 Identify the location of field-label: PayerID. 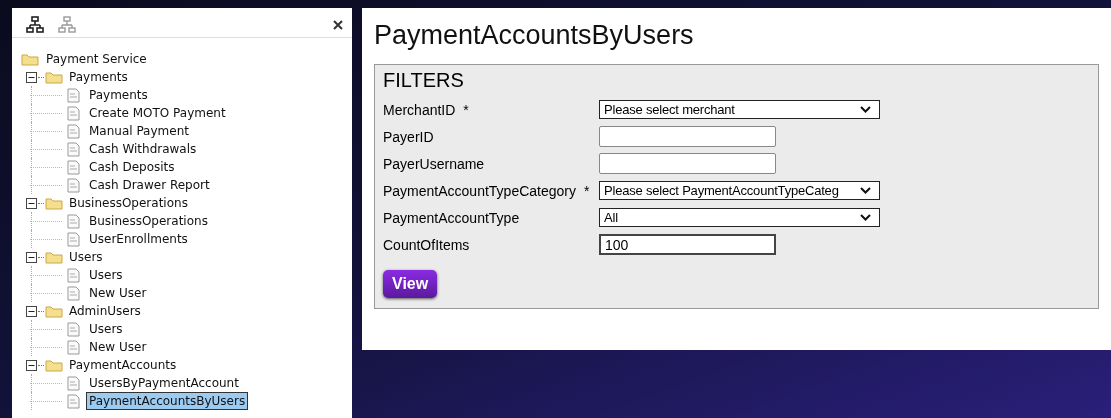
(408, 136).